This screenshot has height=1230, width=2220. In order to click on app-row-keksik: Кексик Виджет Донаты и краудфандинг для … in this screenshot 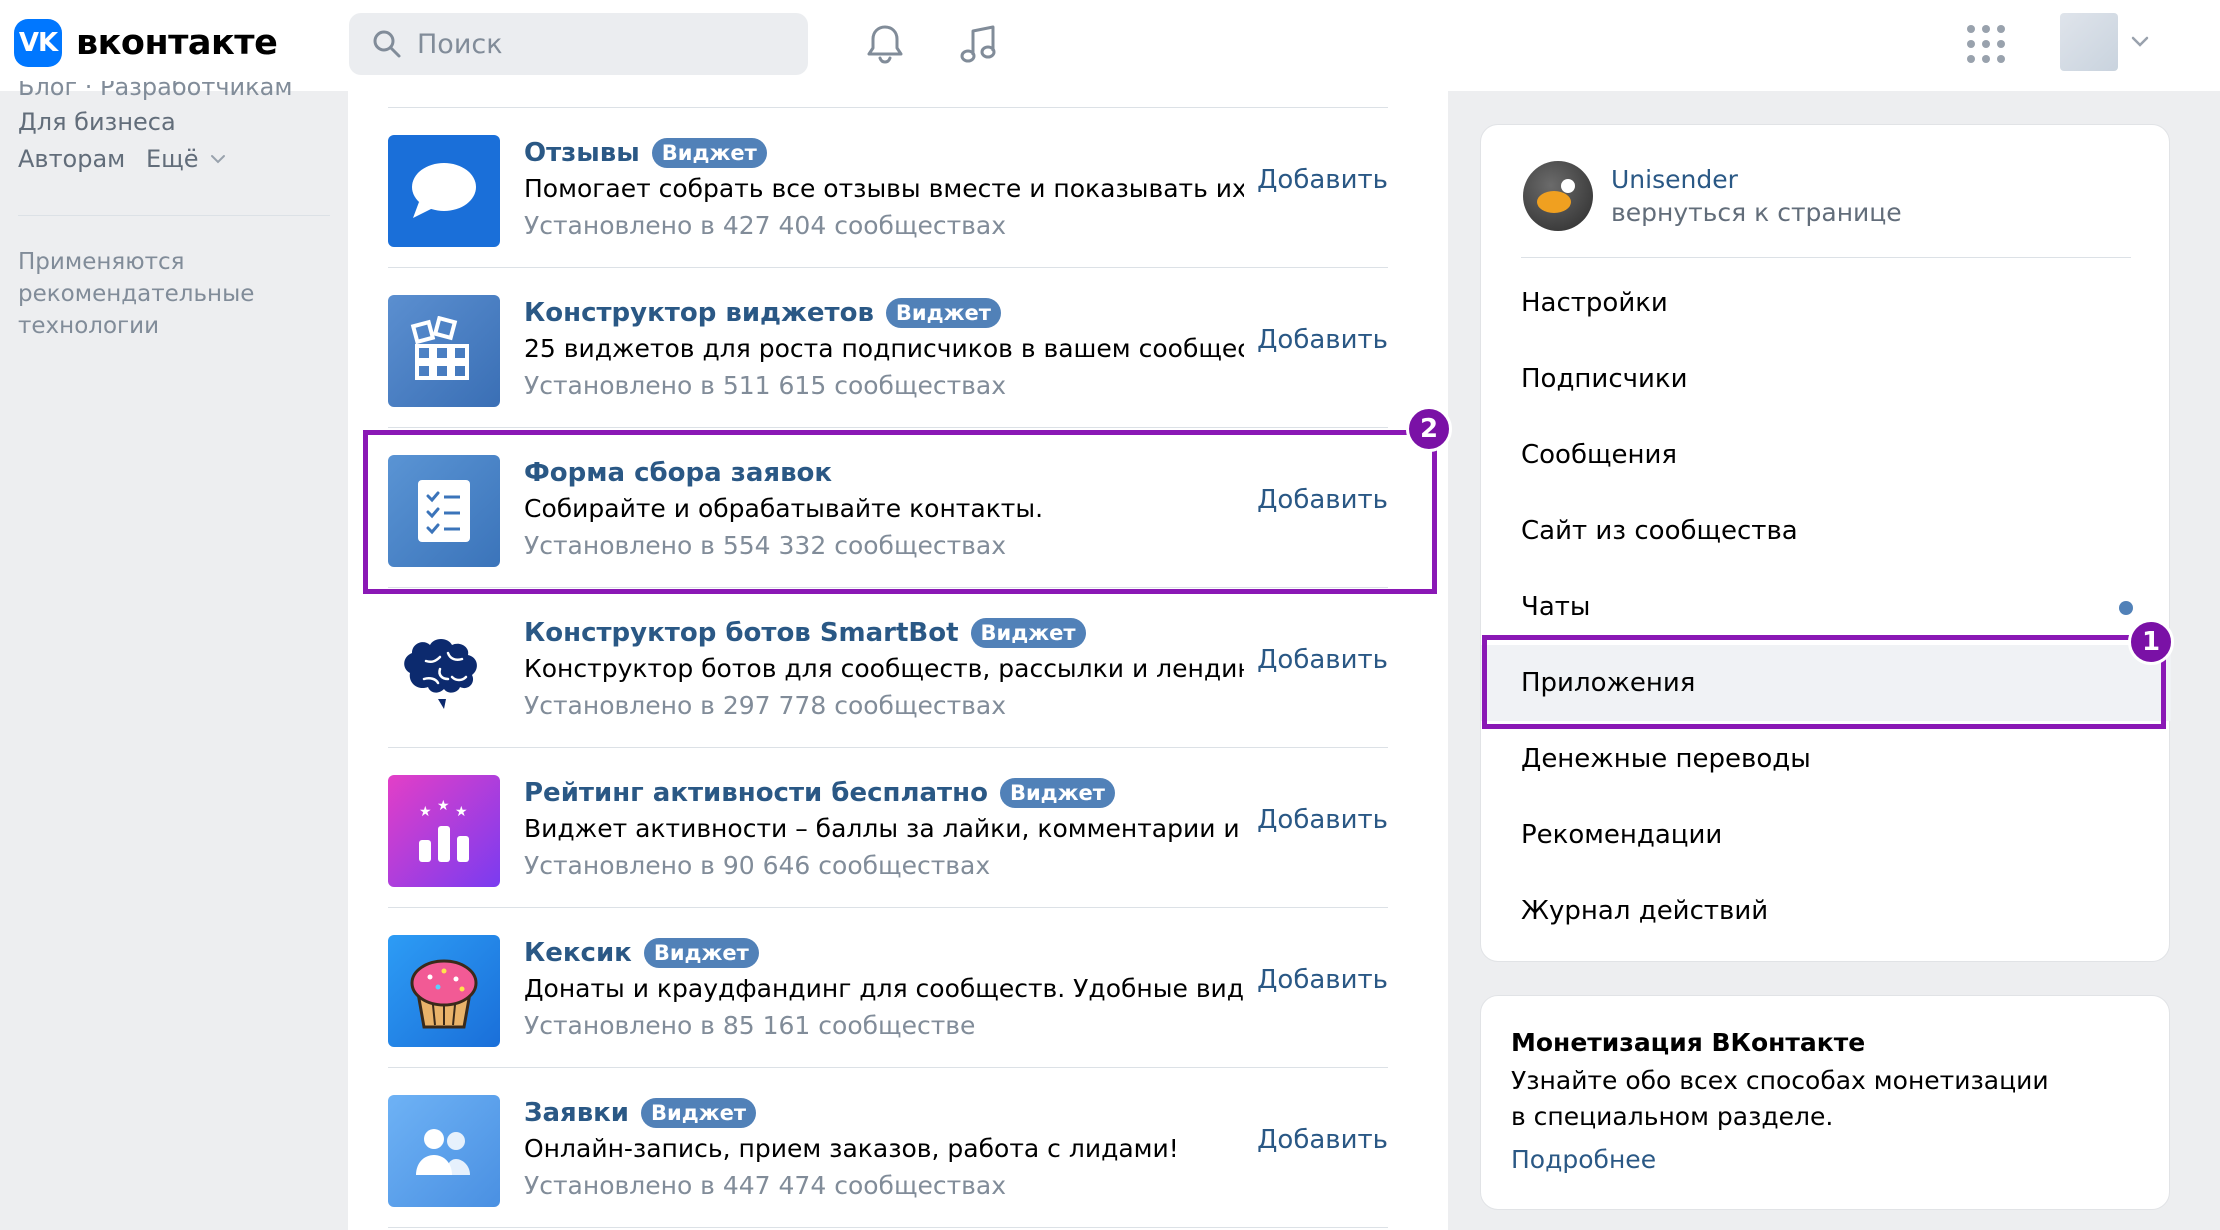, I will do `click(888, 988)`.